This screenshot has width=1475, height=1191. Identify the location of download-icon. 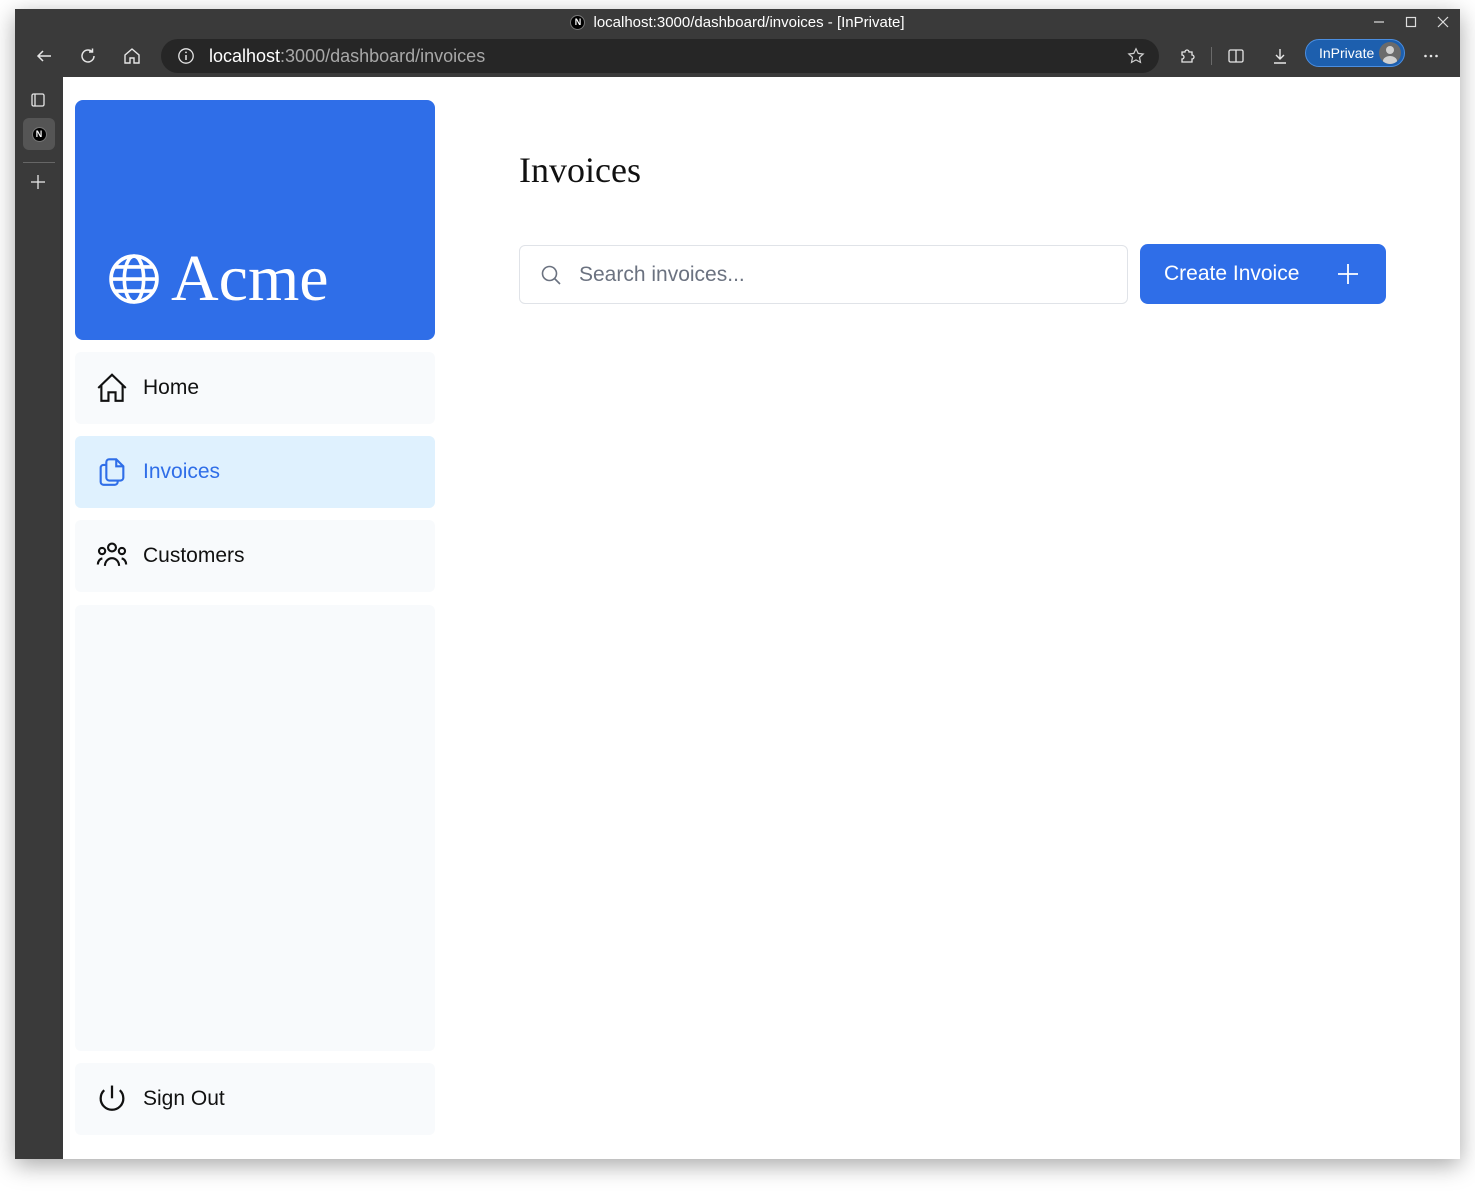
(1280, 56).